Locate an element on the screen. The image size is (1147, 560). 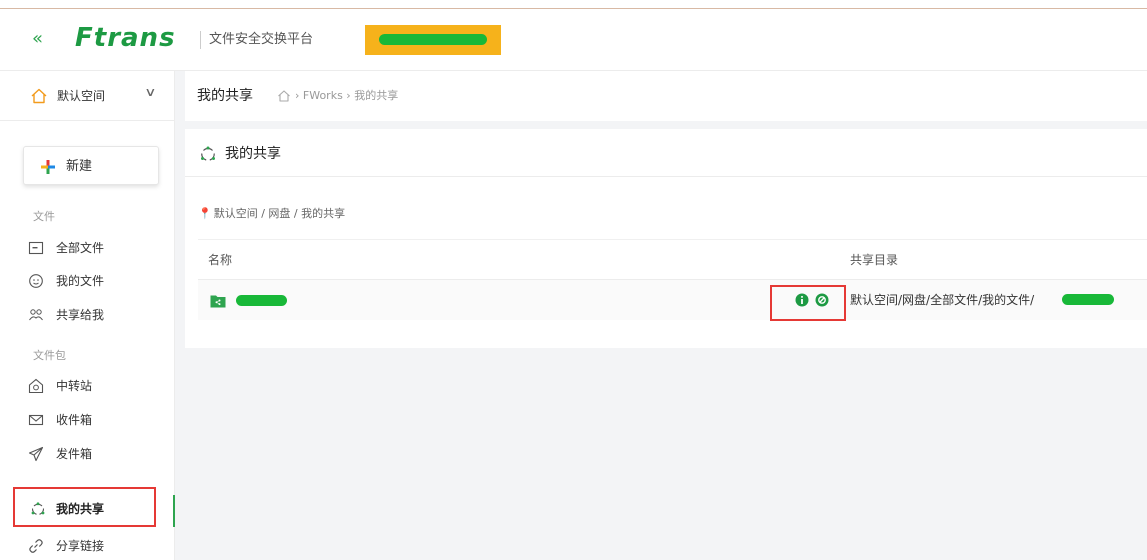
space-selector-label: 默认空间 is located at coordinates (81, 96).